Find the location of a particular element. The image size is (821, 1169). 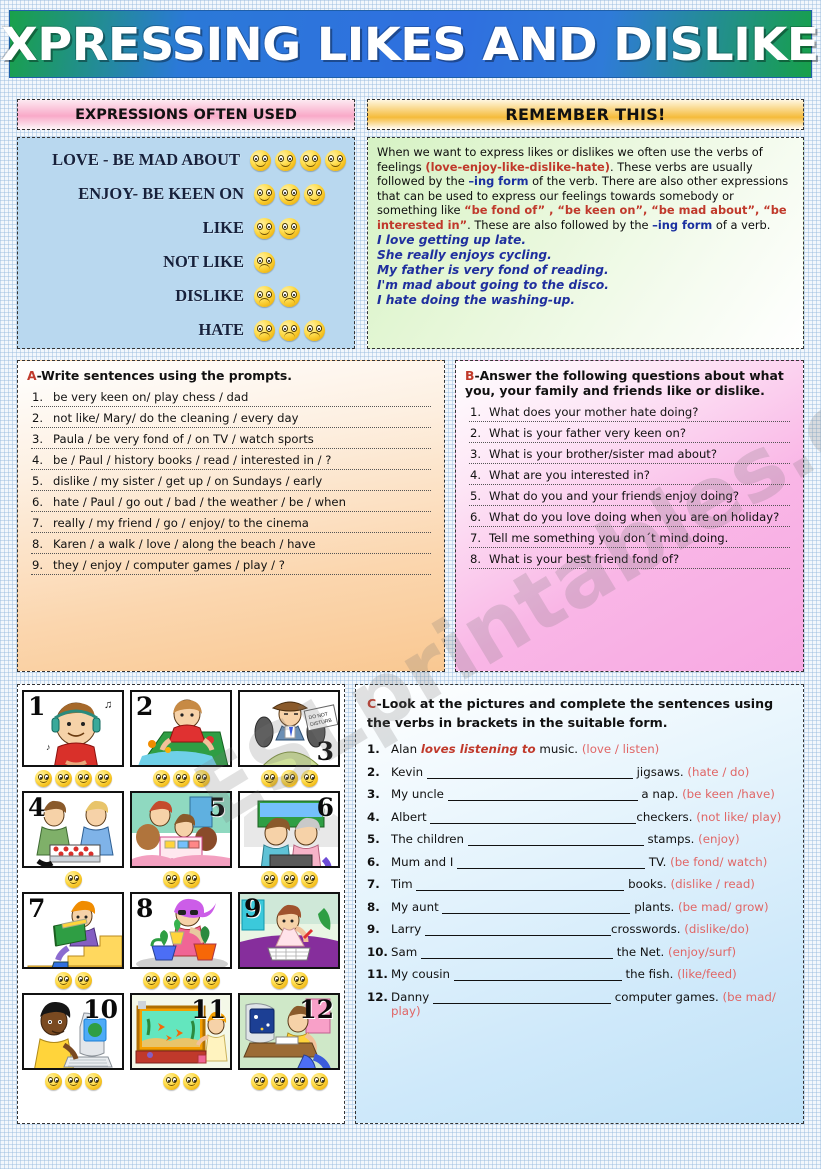

exercise-b-item: 4. What are you interested in? is located at coordinates (629, 476).